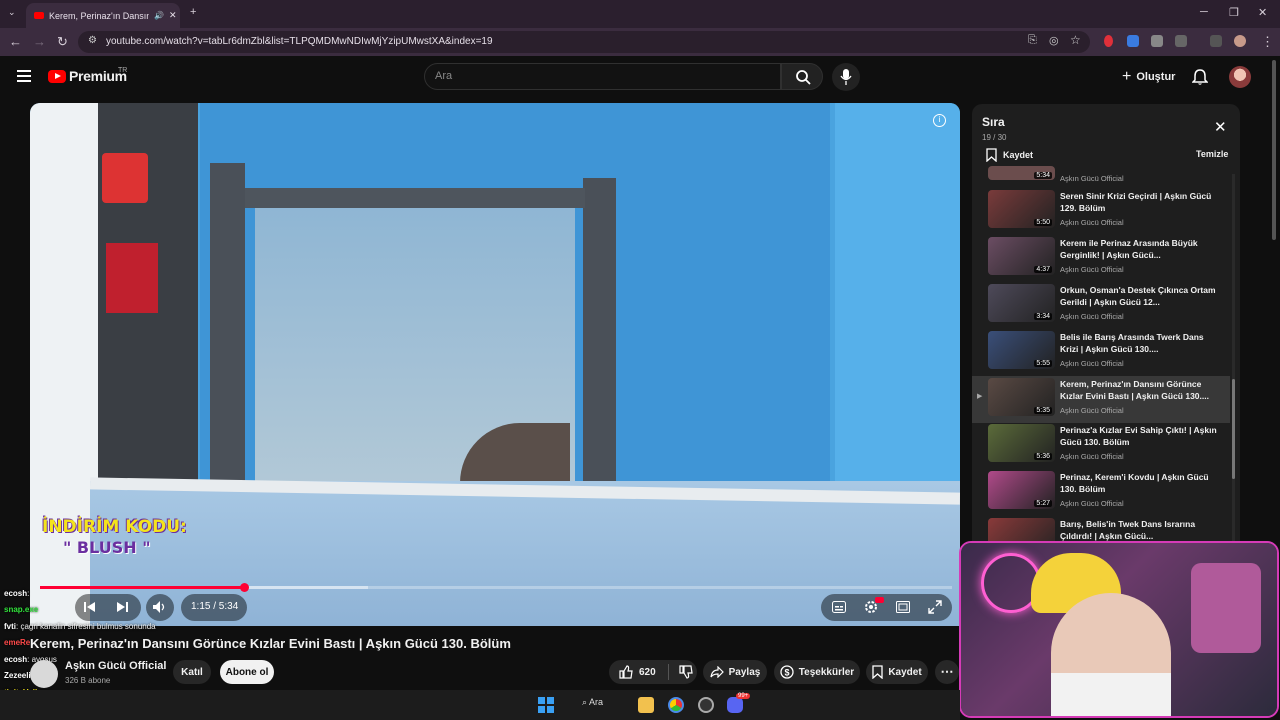 The image size is (1280, 720). I want to click on menu-icon, so click(24, 76).